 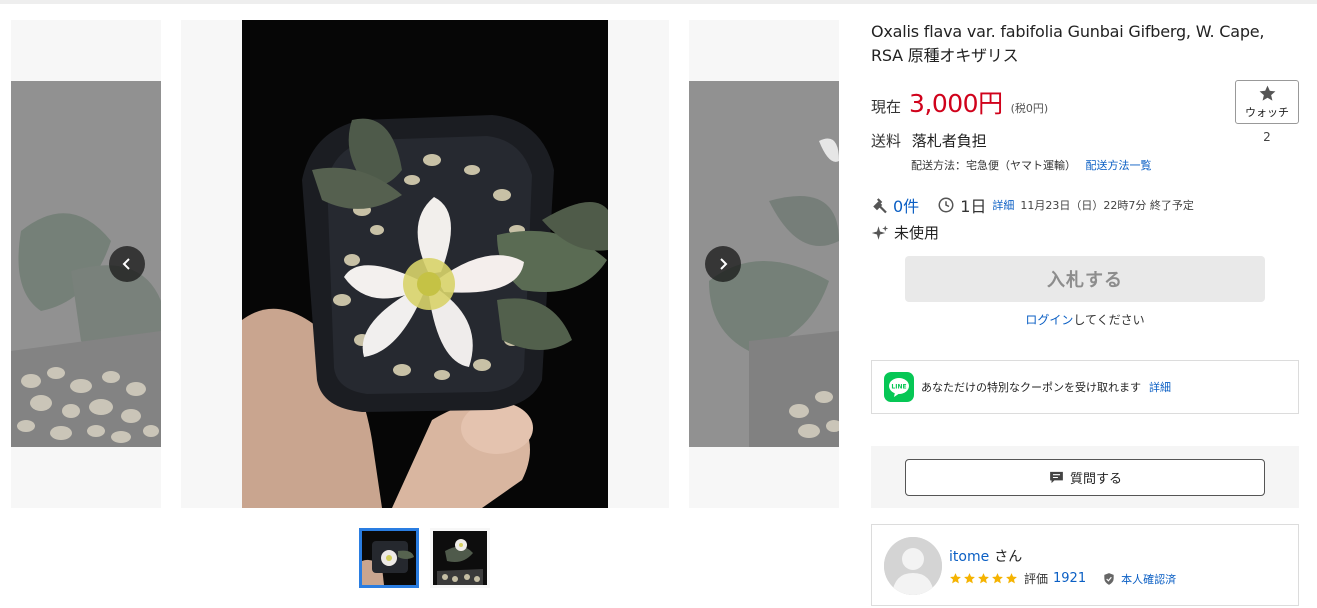 What do you see at coordinates (1095, 479) in the screenshot?
I see `ask-question-label: 質問する` at bounding box center [1095, 479].